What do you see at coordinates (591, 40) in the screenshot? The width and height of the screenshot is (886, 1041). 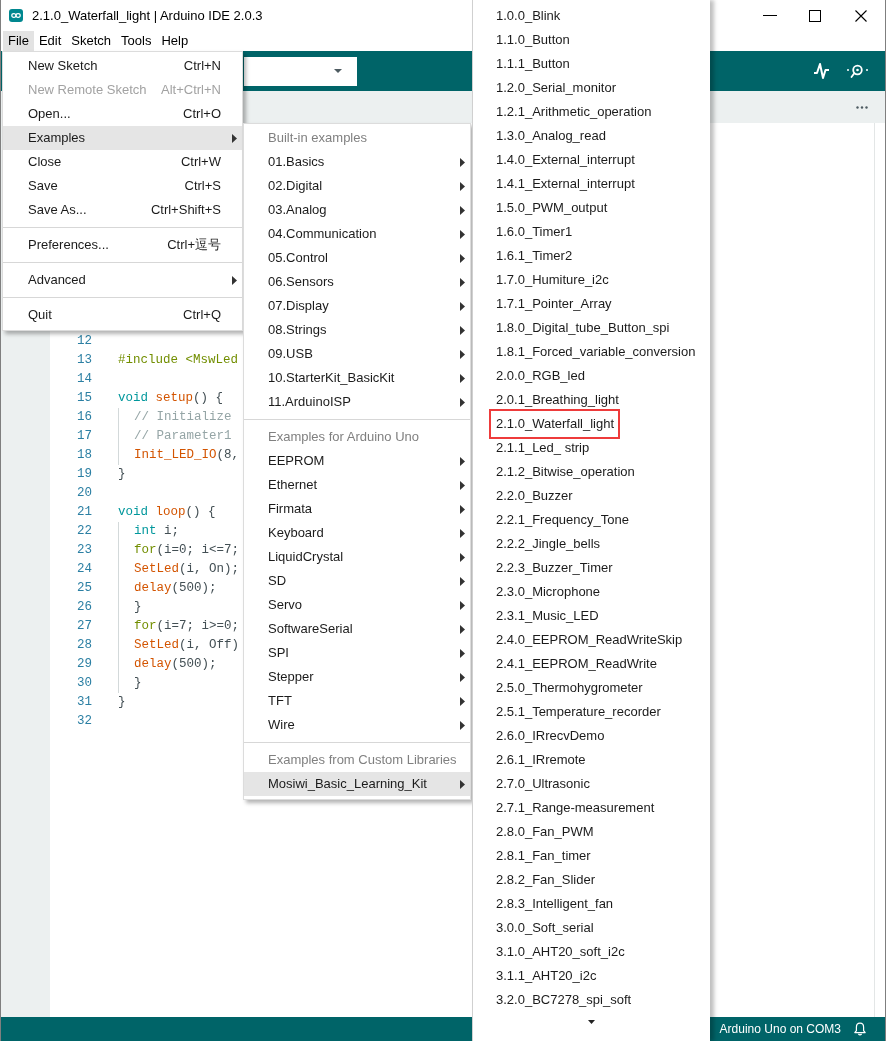 I see `menu-item: 1.1.0_Button` at bounding box center [591, 40].